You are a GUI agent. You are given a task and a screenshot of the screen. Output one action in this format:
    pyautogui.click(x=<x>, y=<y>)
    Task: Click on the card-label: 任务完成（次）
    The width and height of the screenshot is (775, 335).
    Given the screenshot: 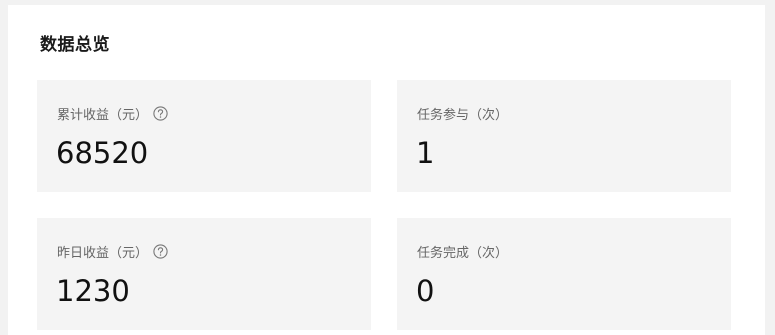 What is the action you would take?
    pyautogui.click(x=463, y=253)
    